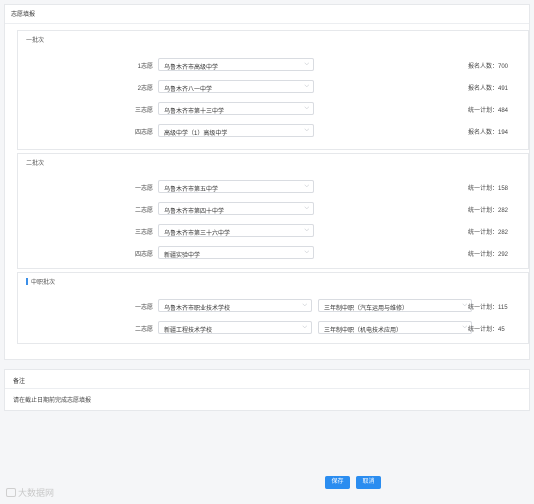  Describe the element at coordinates (52, 401) in the screenshot. I see `remark-text: 请在截止日期前完成志愿填报` at that location.